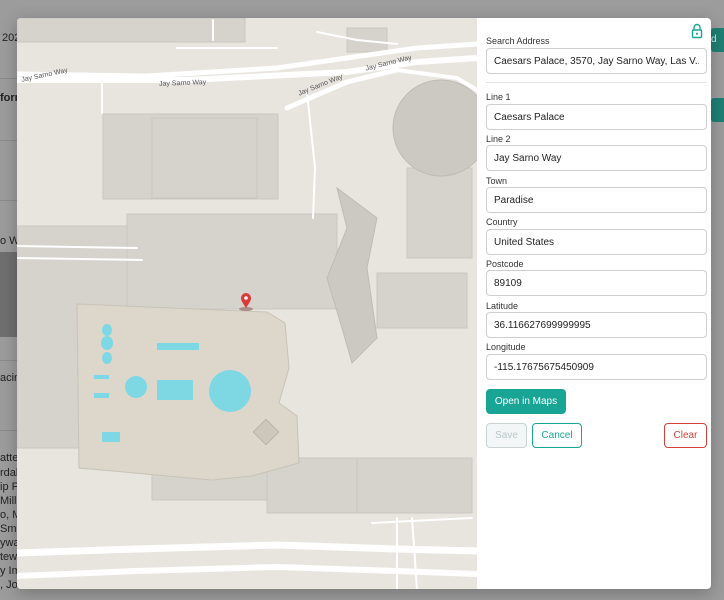 The width and height of the screenshot is (724, 600). What do you see at coordinates (506, 435) in the screenshot?
I see `save-button: Save` at bounding box center [506, 435].